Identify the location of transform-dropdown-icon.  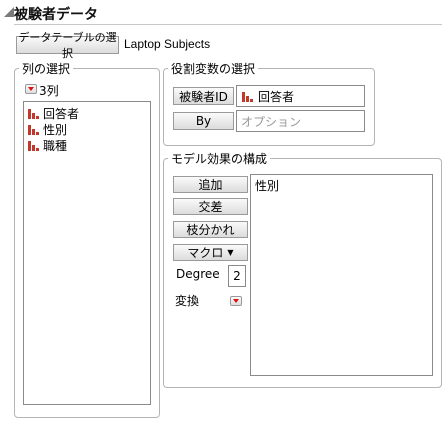
(236, 301).